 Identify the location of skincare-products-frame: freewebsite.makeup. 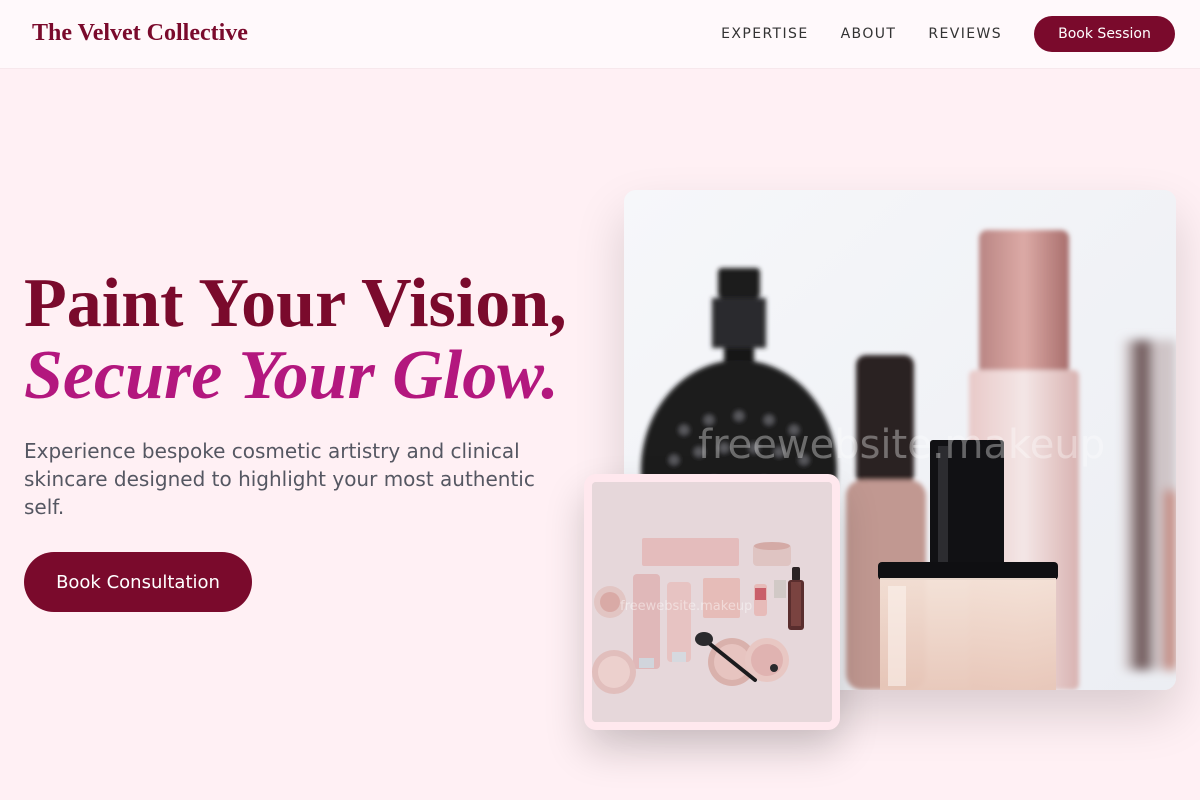
(712, 602).